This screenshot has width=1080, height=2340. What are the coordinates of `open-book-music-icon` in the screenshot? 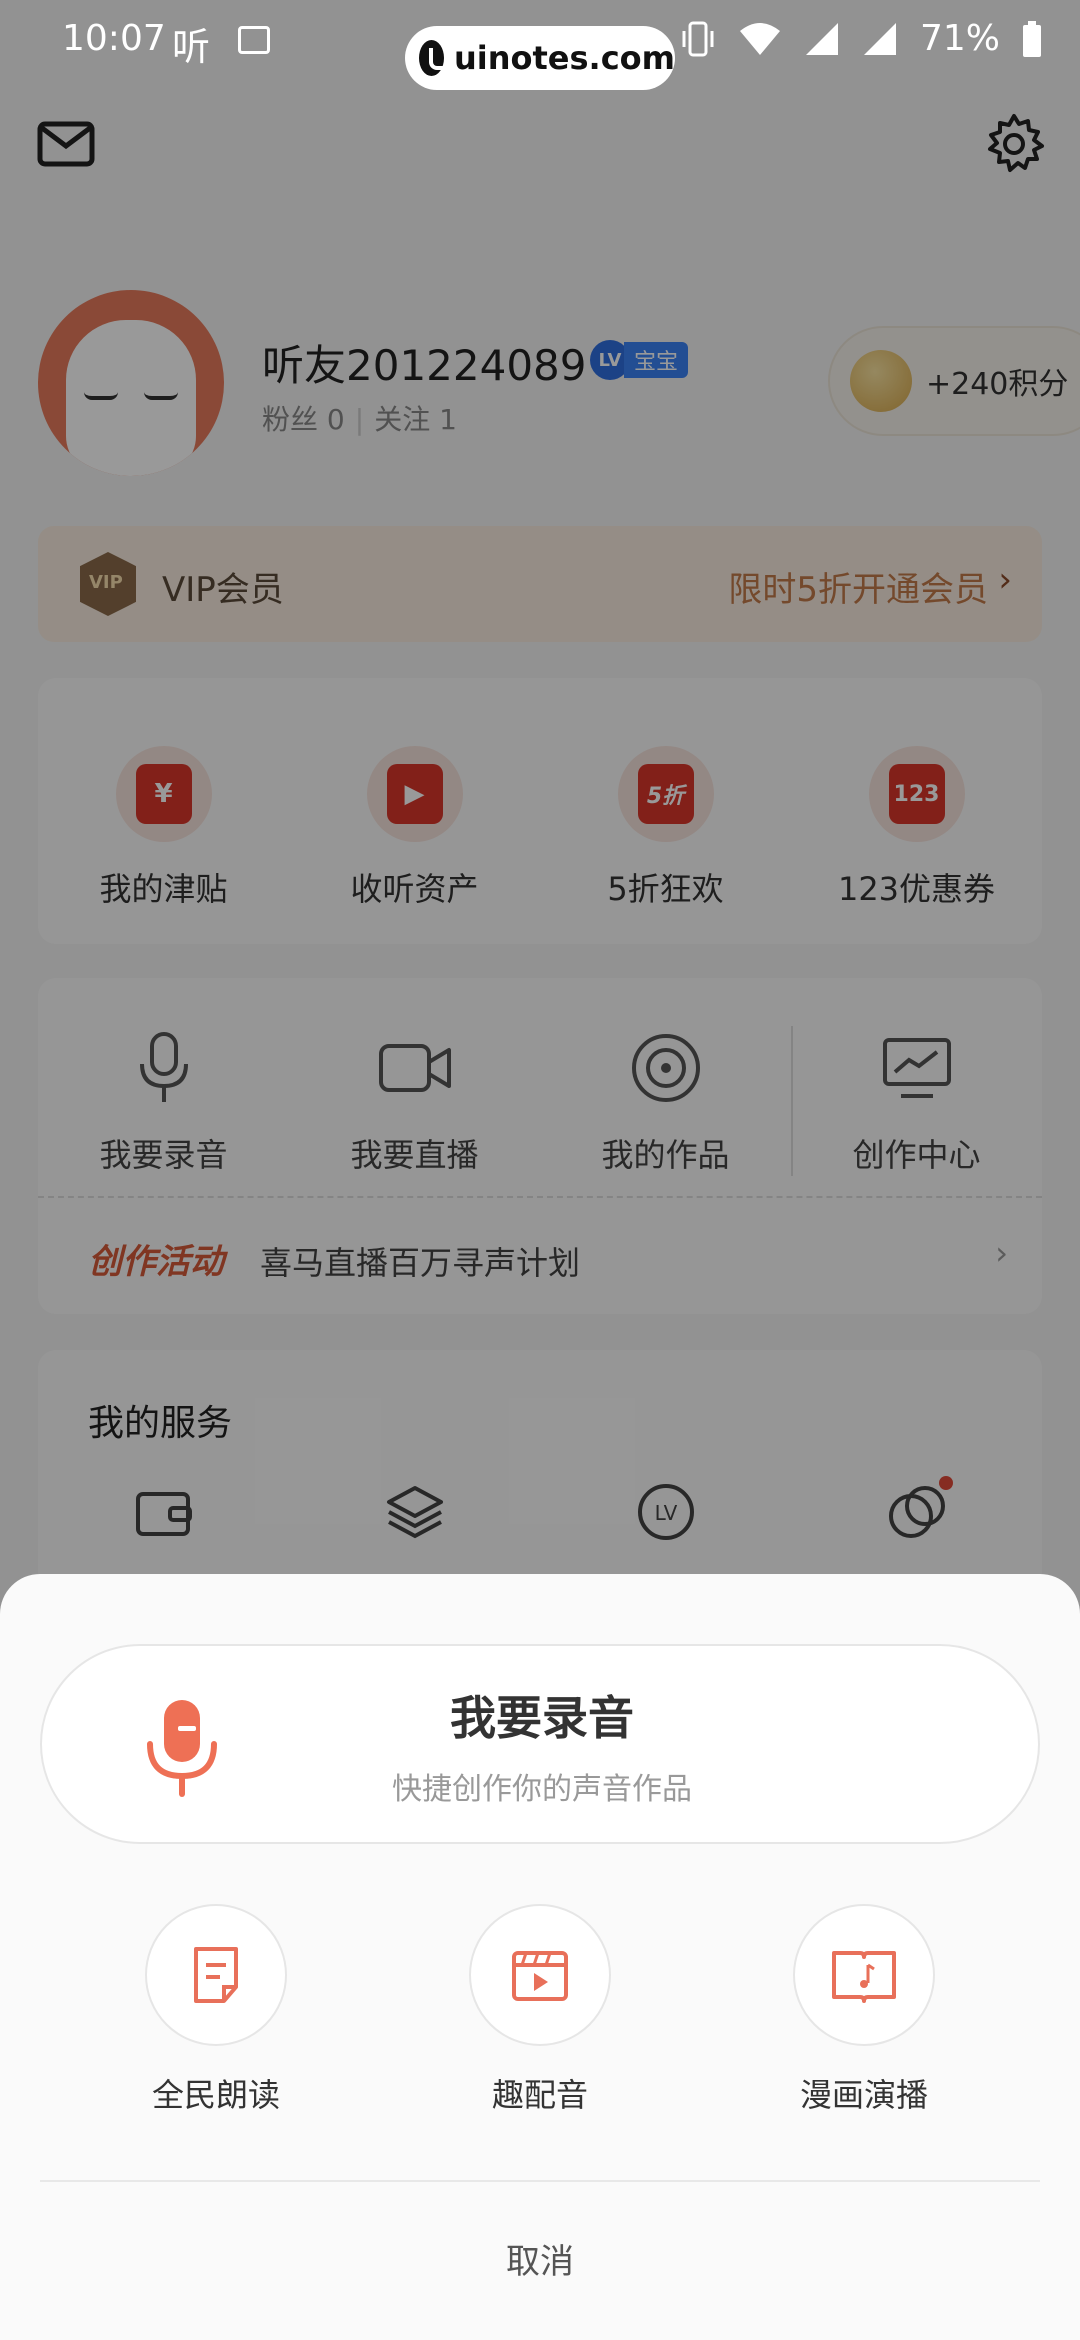 It's located at (864, 1975).